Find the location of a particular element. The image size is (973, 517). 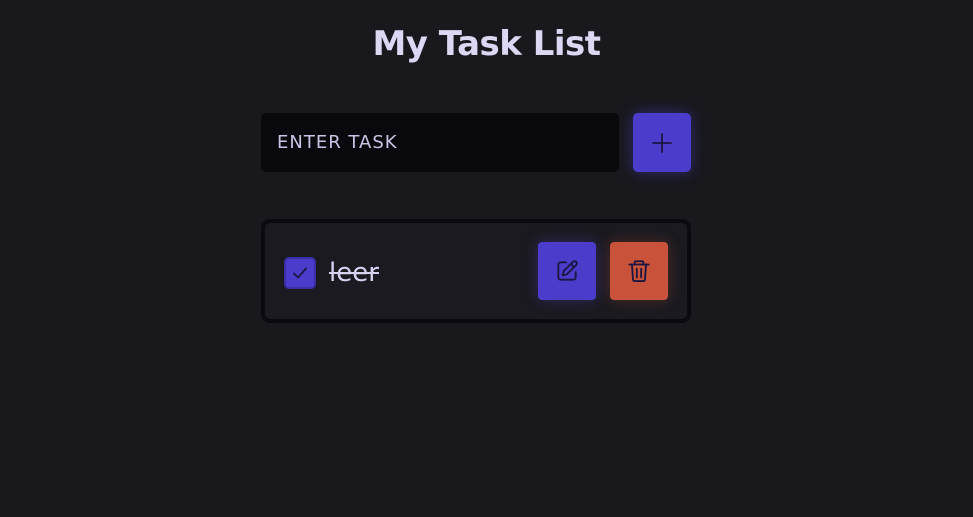

task-list: leer is located at coordinates (476, 271).